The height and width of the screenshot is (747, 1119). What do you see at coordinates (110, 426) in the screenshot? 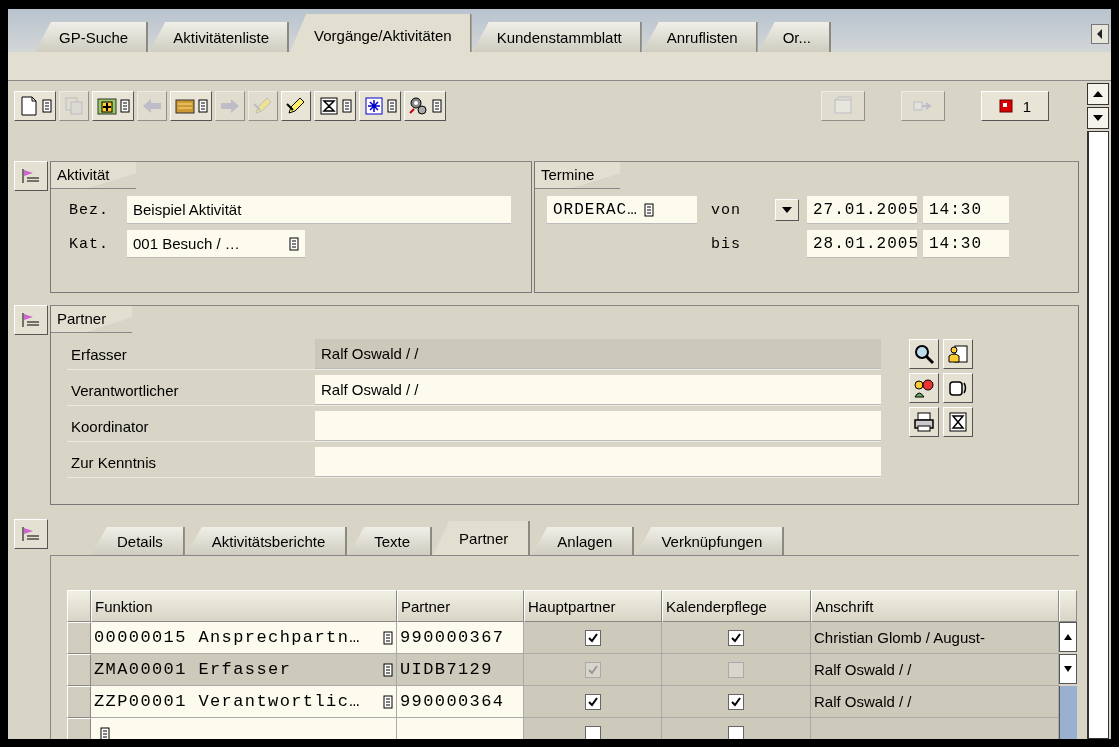
I see `field-label: Koordinator` at bounding box center [110, 426].